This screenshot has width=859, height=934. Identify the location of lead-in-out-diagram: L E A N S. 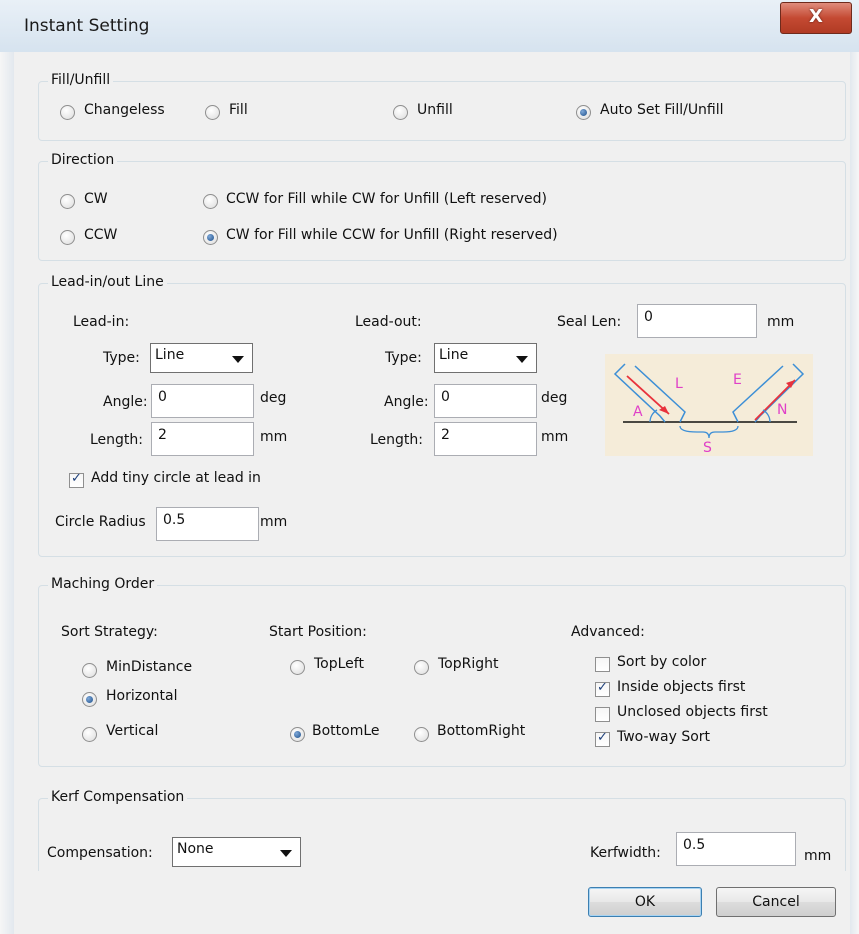
(709, 405).